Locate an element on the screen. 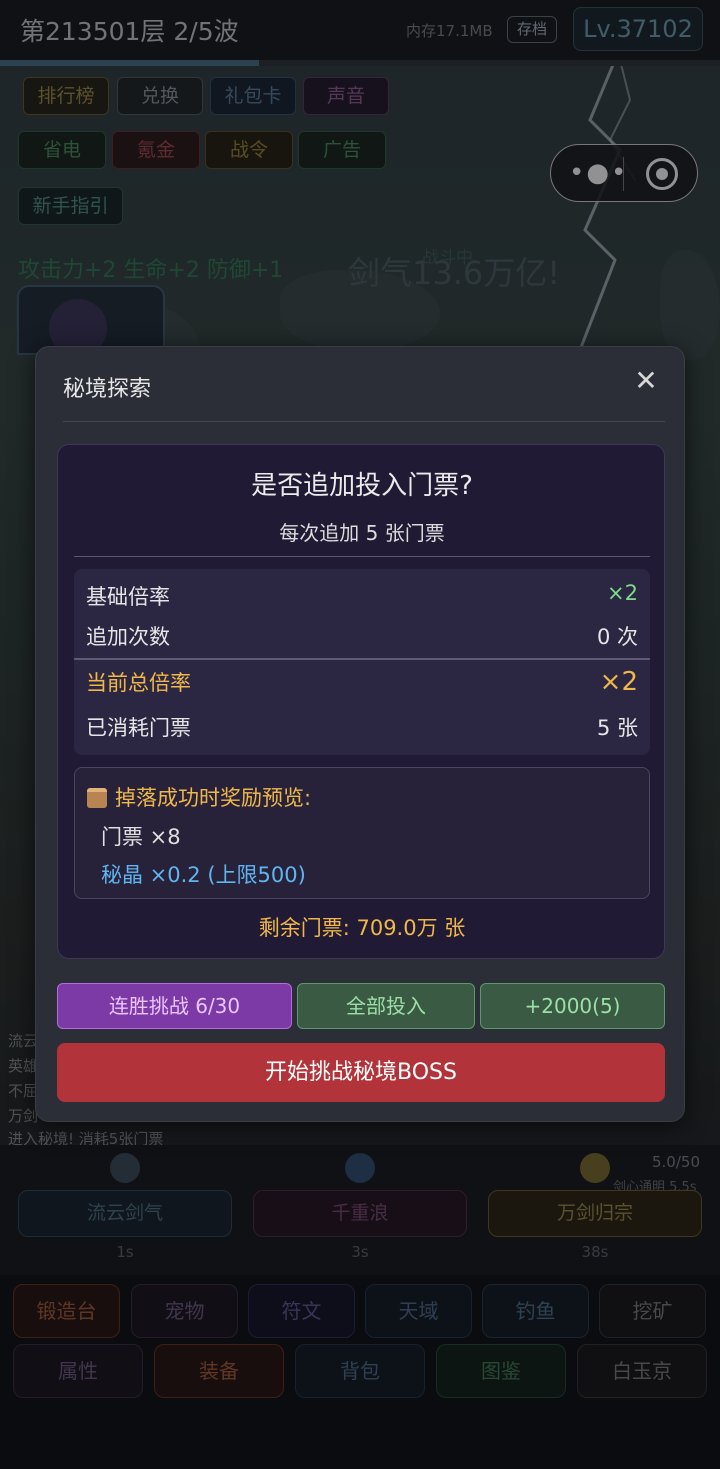  remaining-tickets: 剩余门票: 709.0万 张 is located at coordinates (362, 928).